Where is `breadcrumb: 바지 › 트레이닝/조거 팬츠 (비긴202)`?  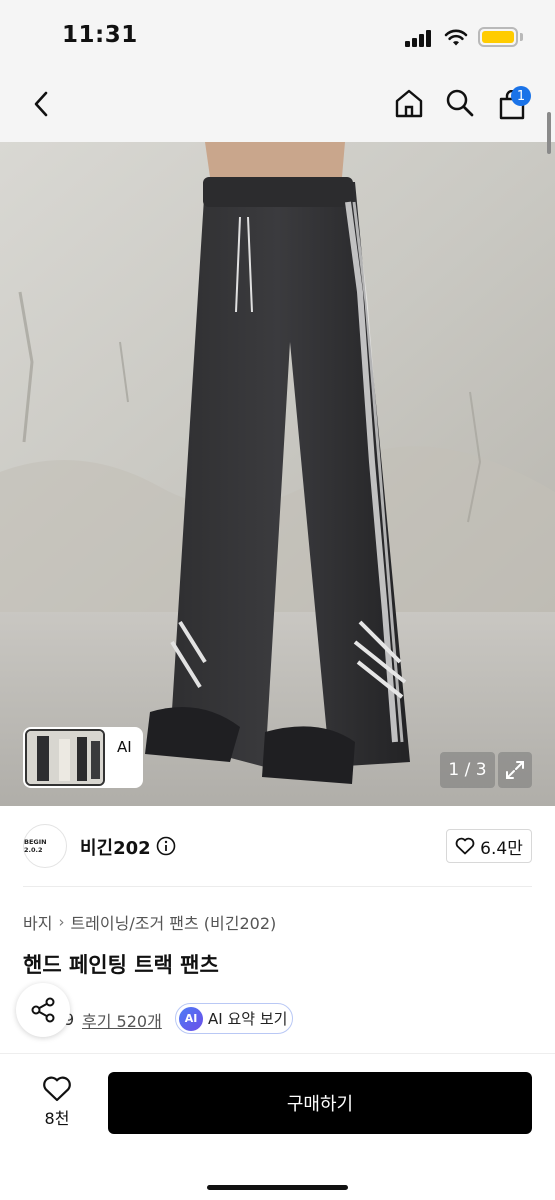 breadcrumb: 바지 › 트레이닝/조거 팬츠 (비긴202) is located at coordinates (149, 922).